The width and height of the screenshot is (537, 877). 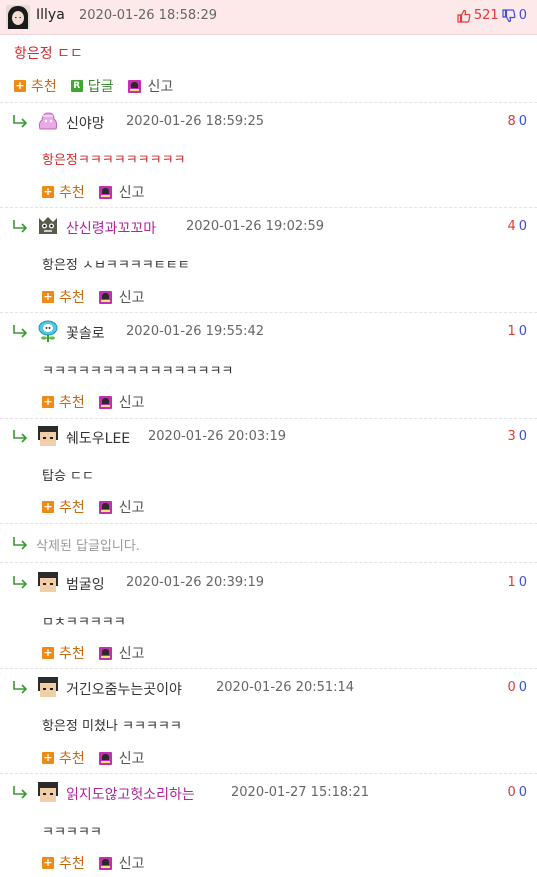 What do you see at coordinates (300, 792) in the screenshot?
I see `timestamp: 2020-01-27 15:18:21` at bounding box center [300, 792].